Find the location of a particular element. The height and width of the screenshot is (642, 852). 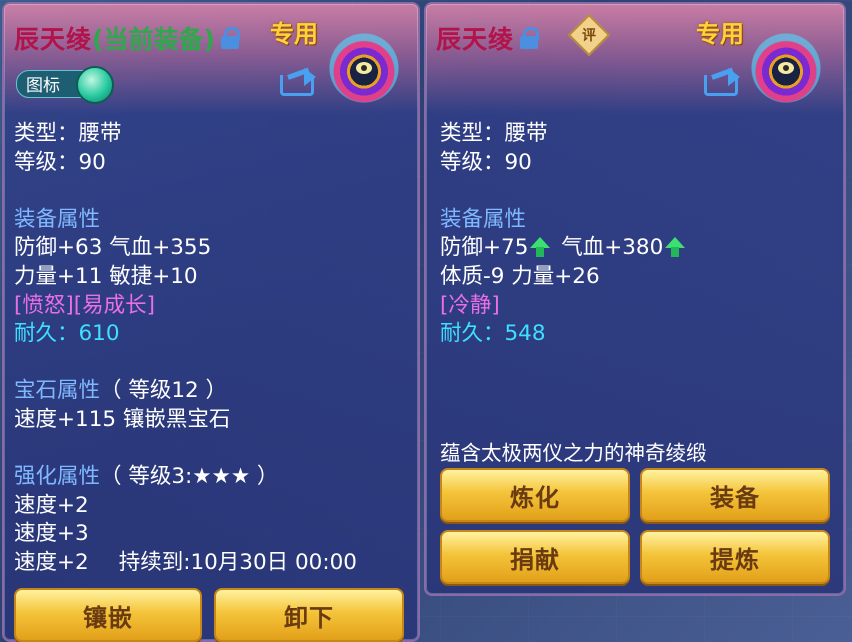

donate-button: 捐献 is located at coordinates (535, 557).